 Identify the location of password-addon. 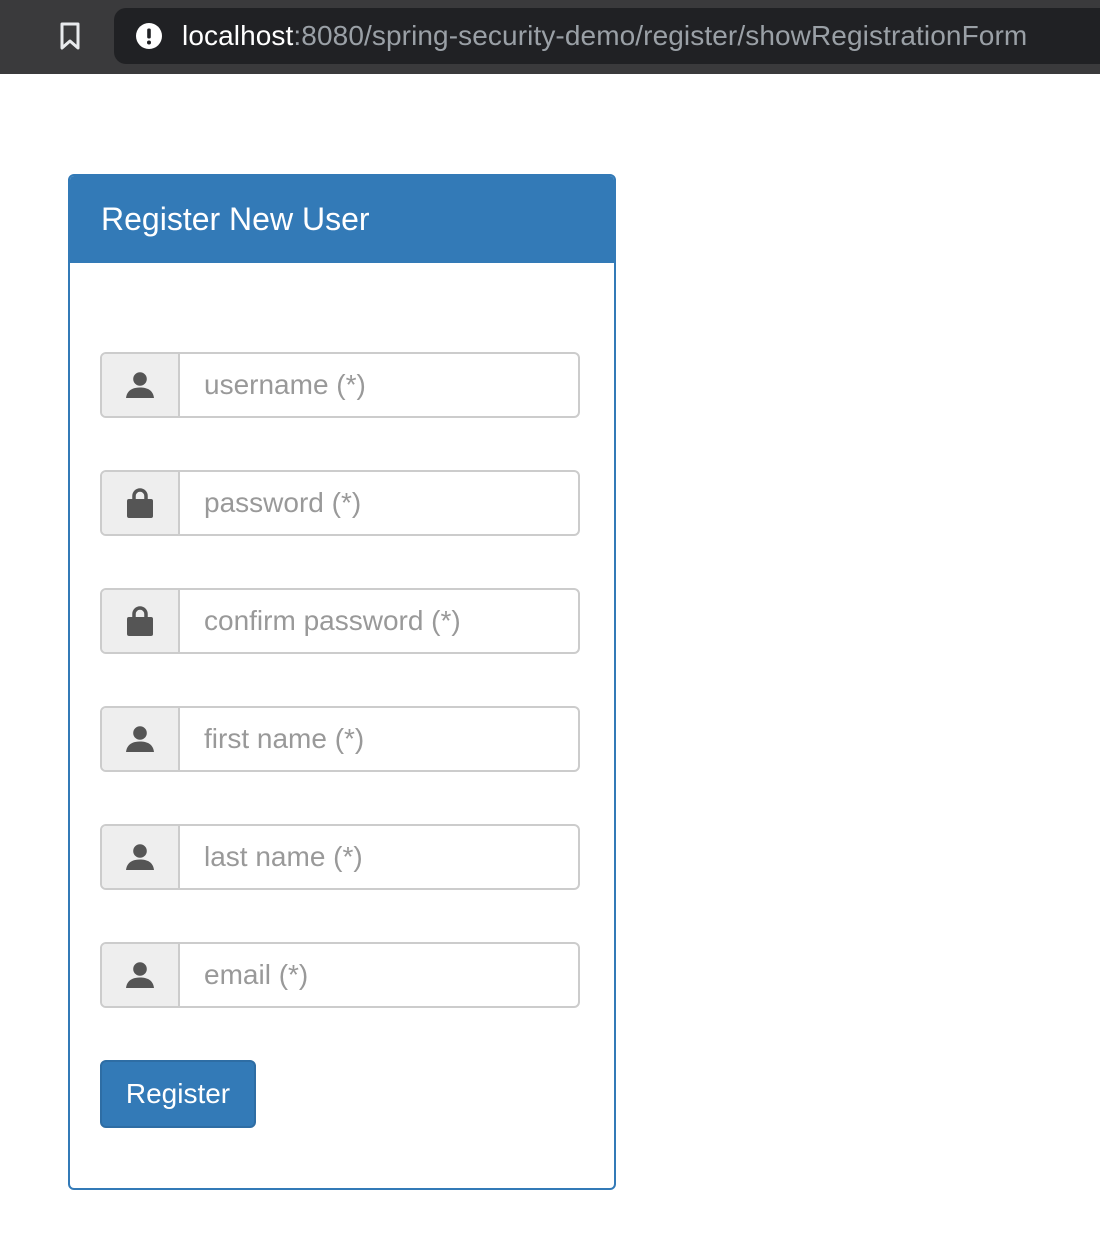
(141, 503).